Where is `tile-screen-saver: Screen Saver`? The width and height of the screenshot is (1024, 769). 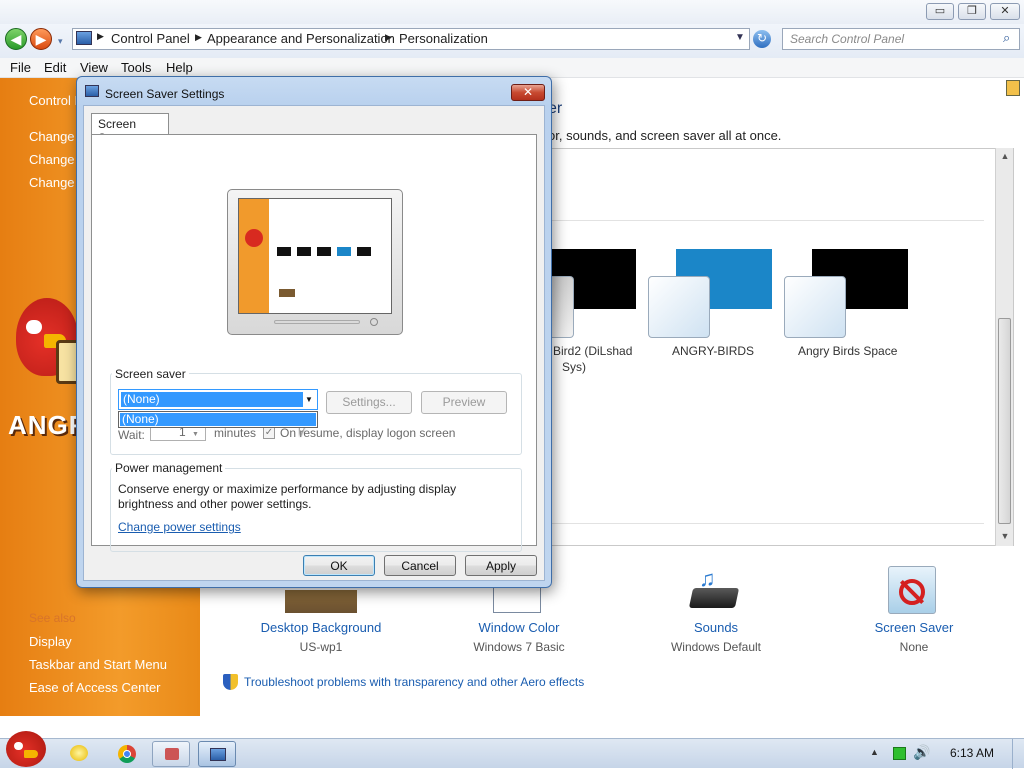 tile-screen-saver: Screen Saver is located at coordinates (914, 627).